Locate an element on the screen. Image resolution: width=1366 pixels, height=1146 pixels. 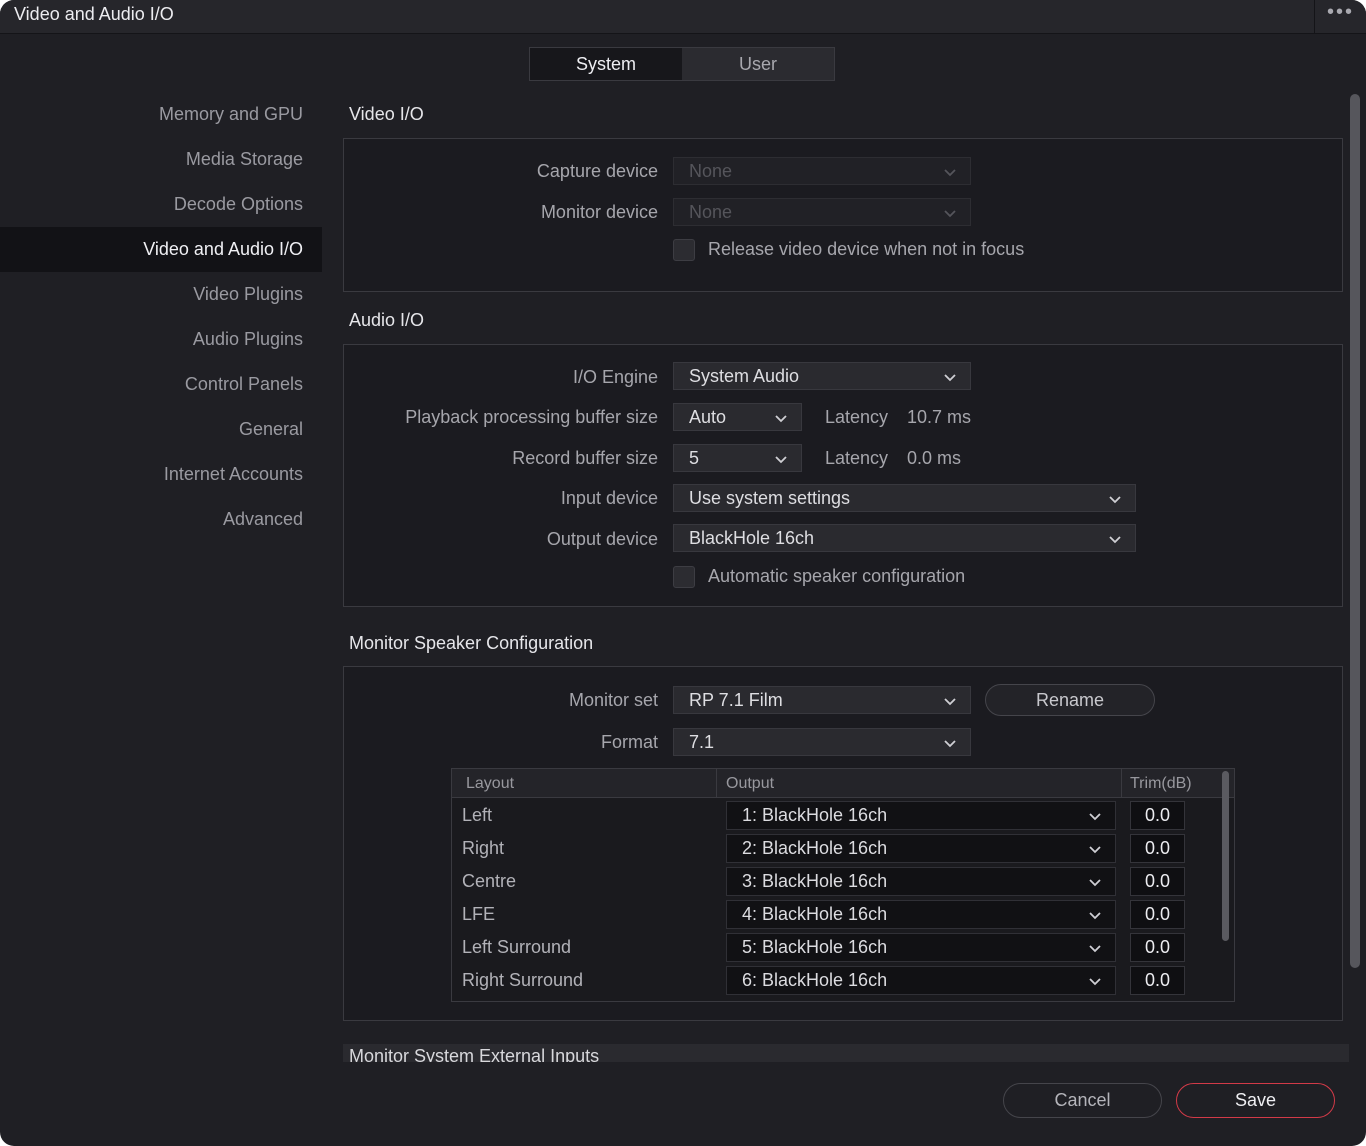
save-button: Save is located at coordinates (1255, 1100).